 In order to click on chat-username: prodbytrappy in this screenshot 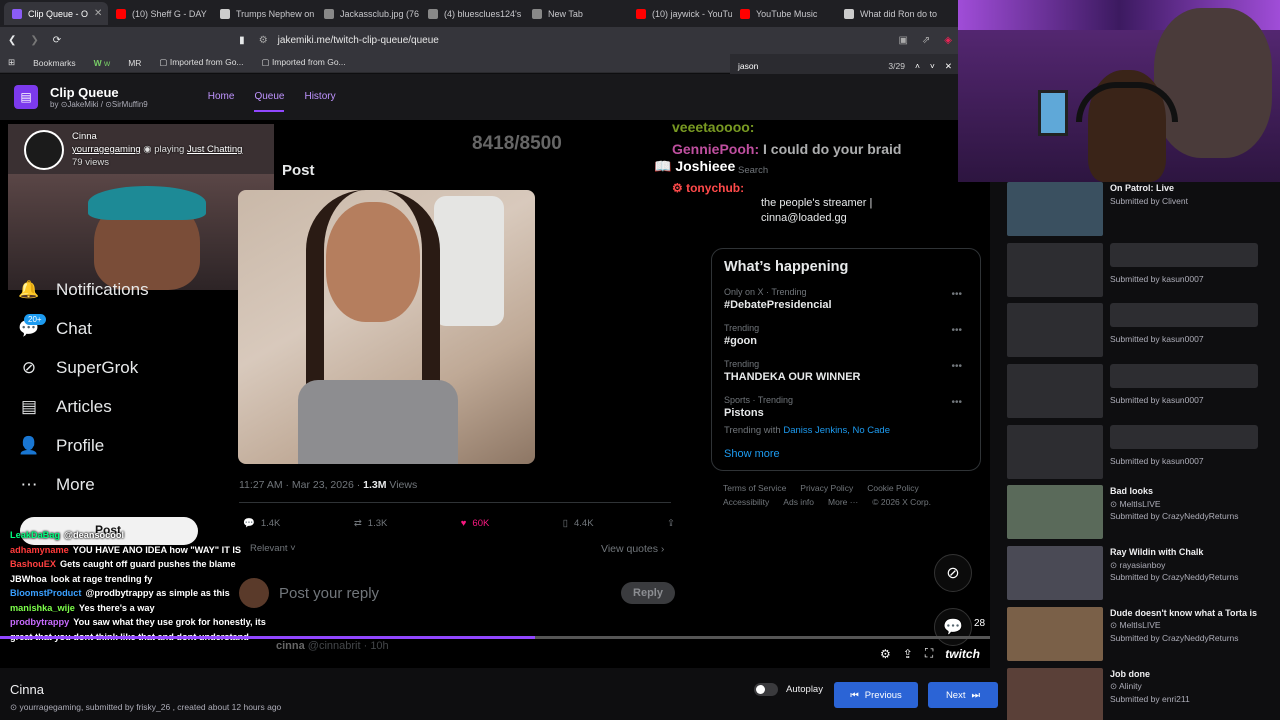, I will do `click(39, 622)`.